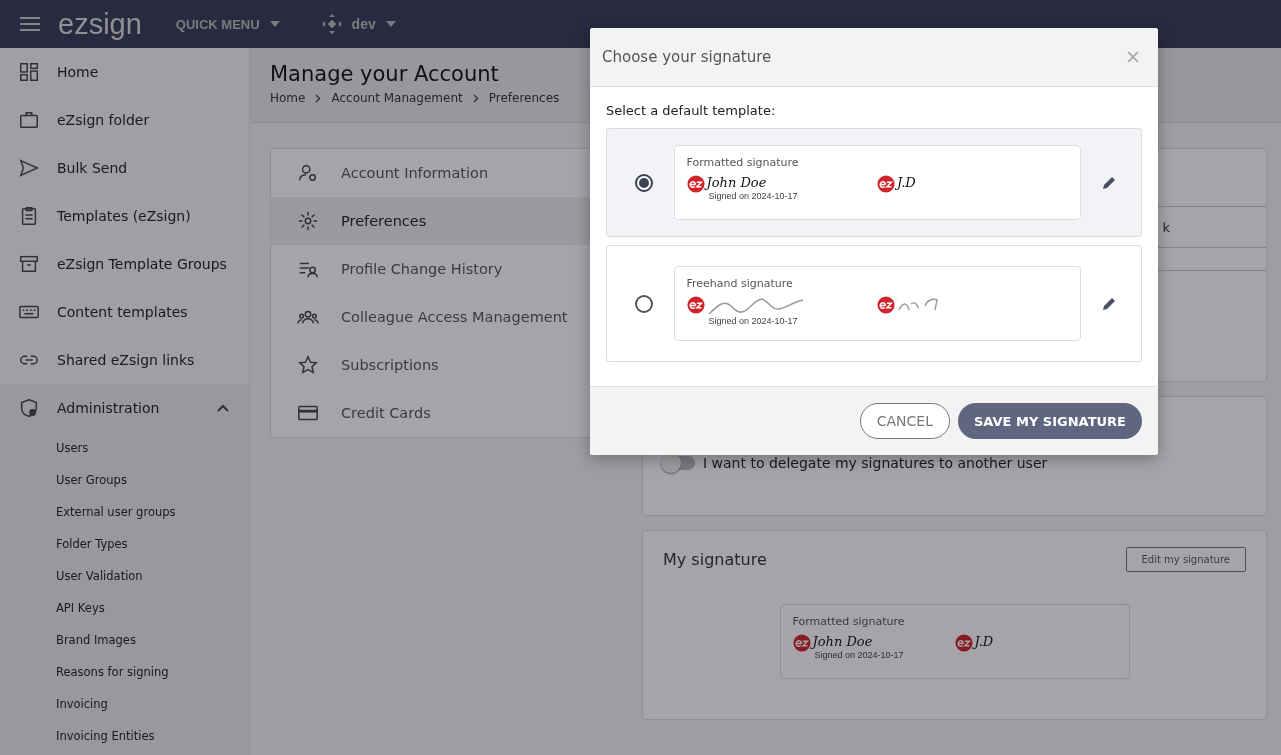  What do you see at coordinates (308, 365) in the screenshot?
I see `star-icon` at bounding box center [308, 365].